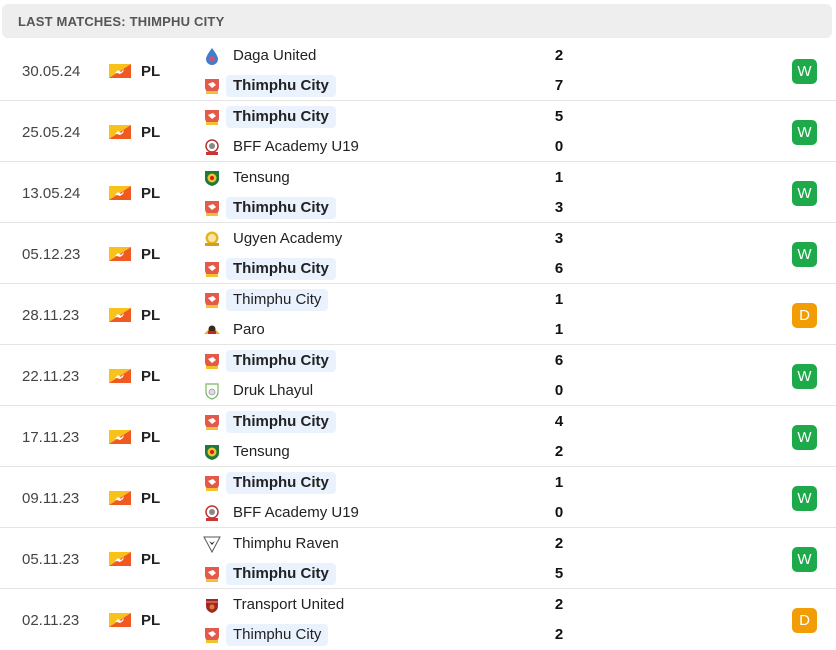  I want to click on away-team: Druk Lhayul, so click(370, 391).